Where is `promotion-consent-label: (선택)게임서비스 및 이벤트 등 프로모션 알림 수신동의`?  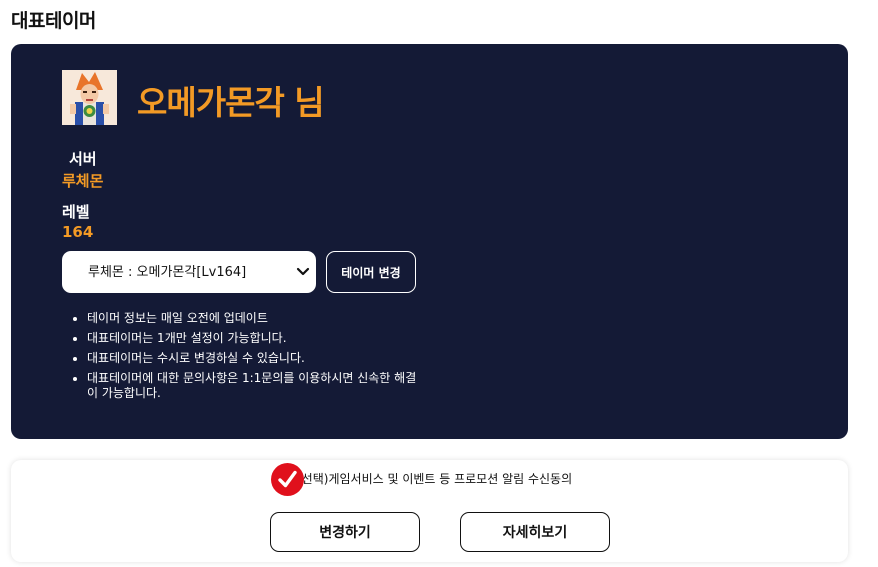
promotion-consent-label: (선택)게임서비스 및 이벤트 등 프로모션 알림 수신동의 is located at coordinates (435, 479).